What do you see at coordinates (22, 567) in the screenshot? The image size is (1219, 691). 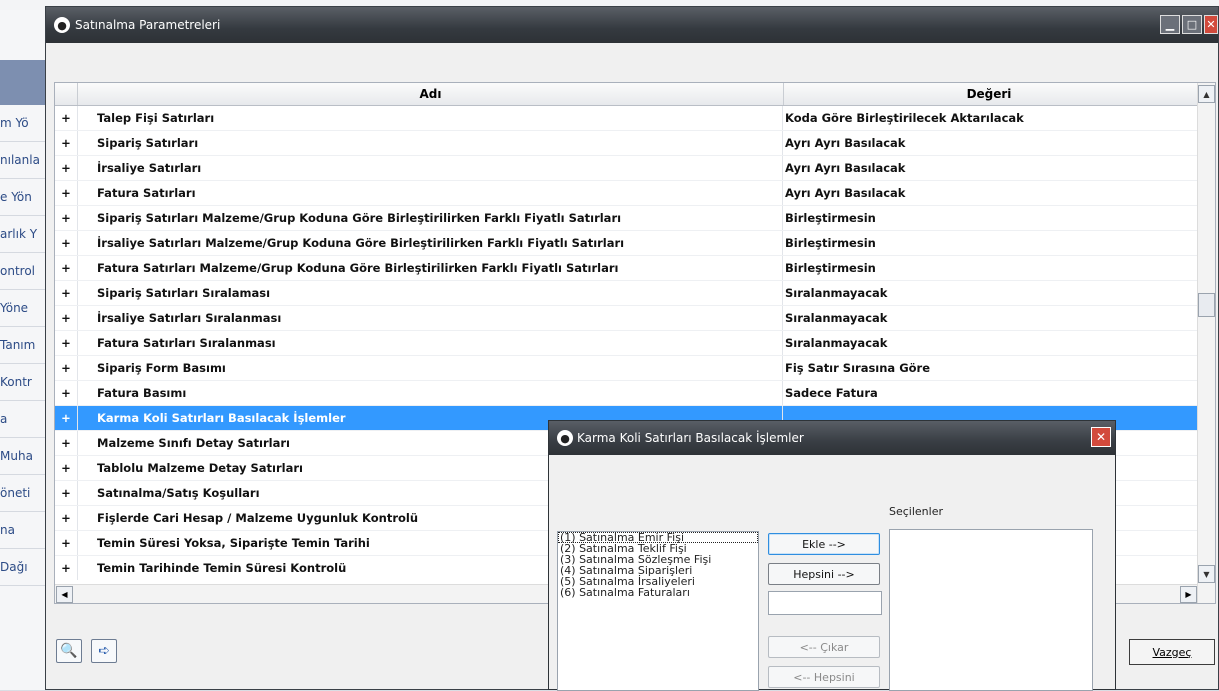 I see `background-sidebar-item: Dağı` at bounding box center [22, 567].